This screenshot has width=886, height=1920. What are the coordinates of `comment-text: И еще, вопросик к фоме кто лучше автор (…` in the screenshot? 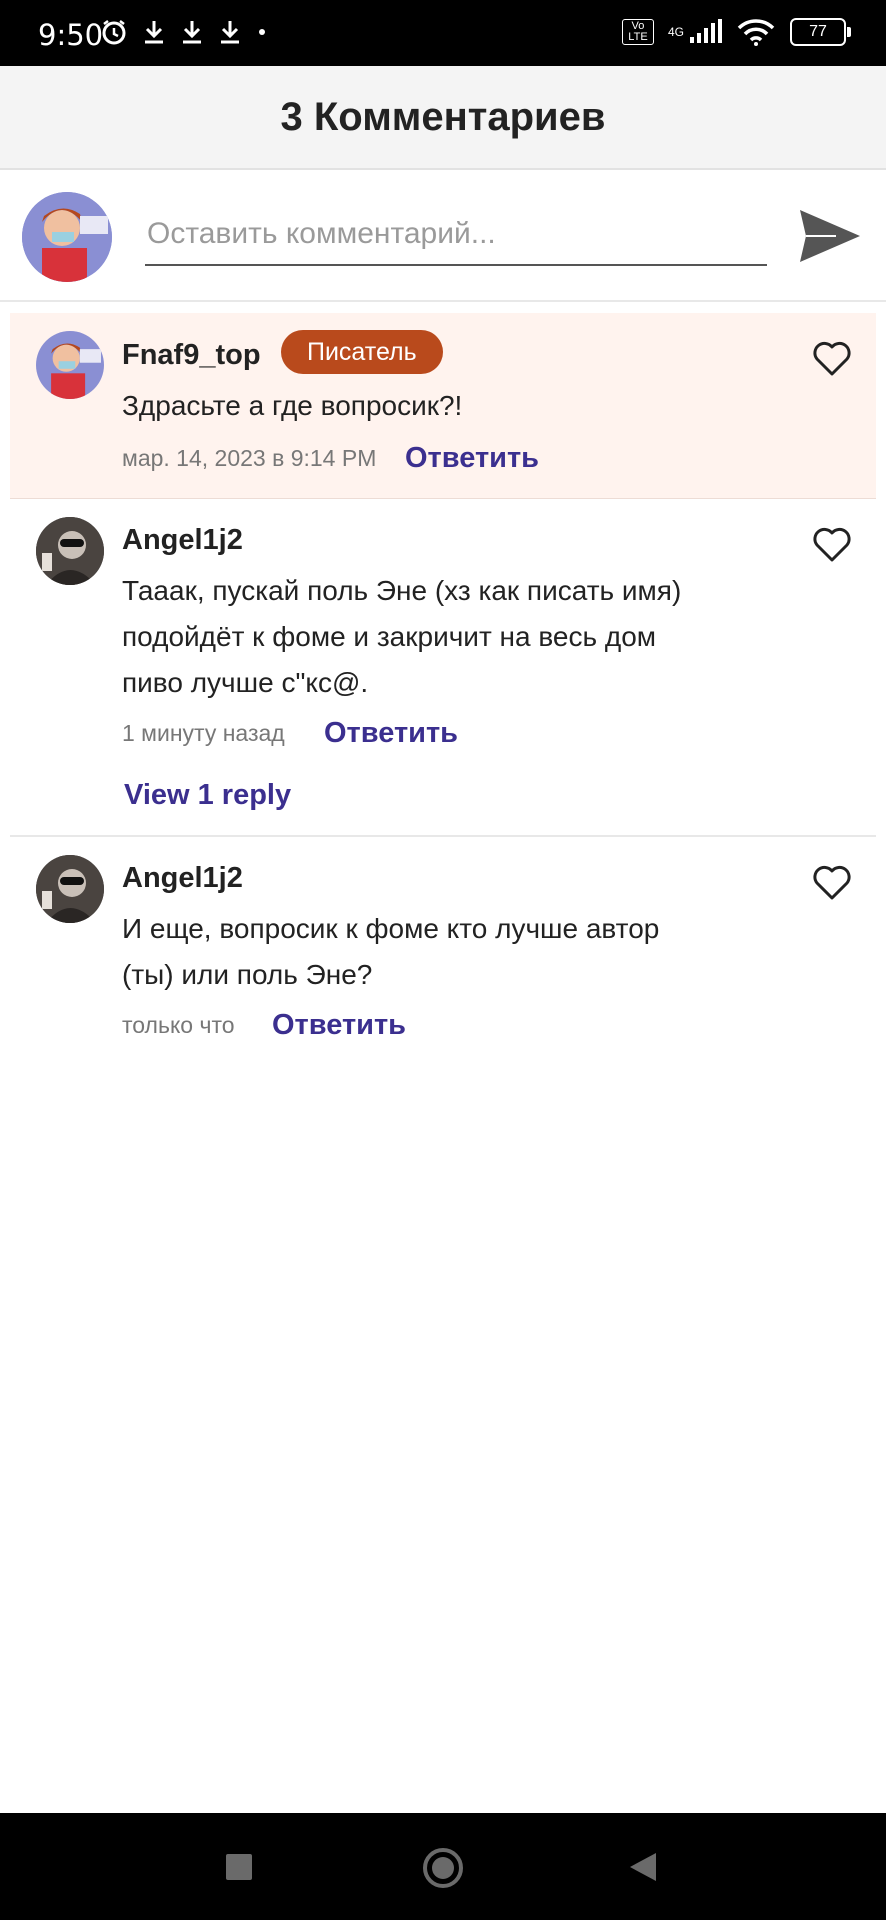 It's located at (422, 952).